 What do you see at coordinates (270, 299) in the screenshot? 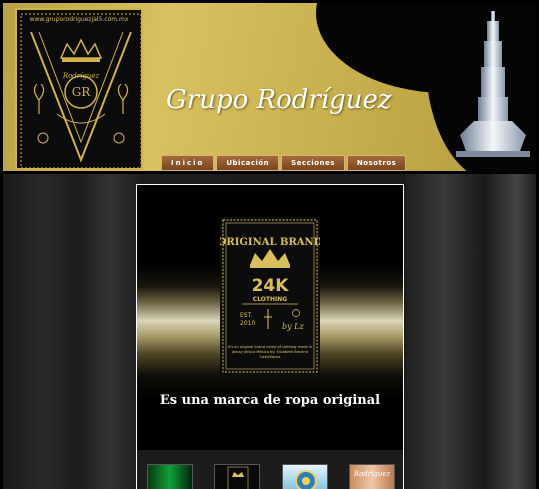
I see `svg-text: CLOTHING` at bounding box center [270, 299].